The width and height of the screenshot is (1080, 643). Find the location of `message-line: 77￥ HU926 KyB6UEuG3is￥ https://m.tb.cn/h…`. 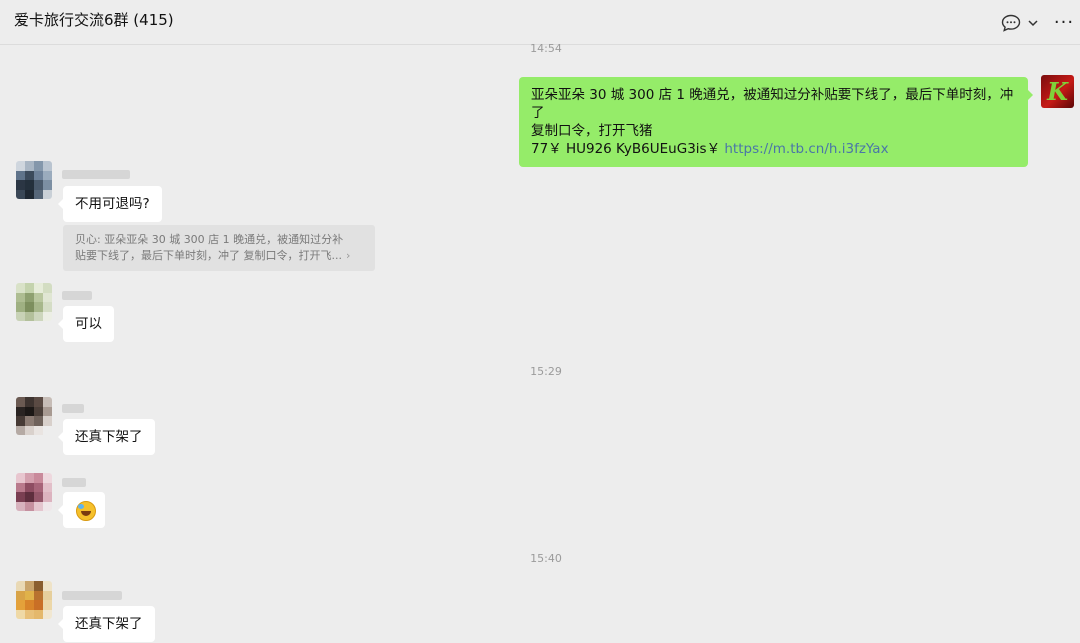

message-line: 77￥ HU926 KyB6UEuG3is￥ https://m.tb.cn/h… is located at coordinates (773, 149).